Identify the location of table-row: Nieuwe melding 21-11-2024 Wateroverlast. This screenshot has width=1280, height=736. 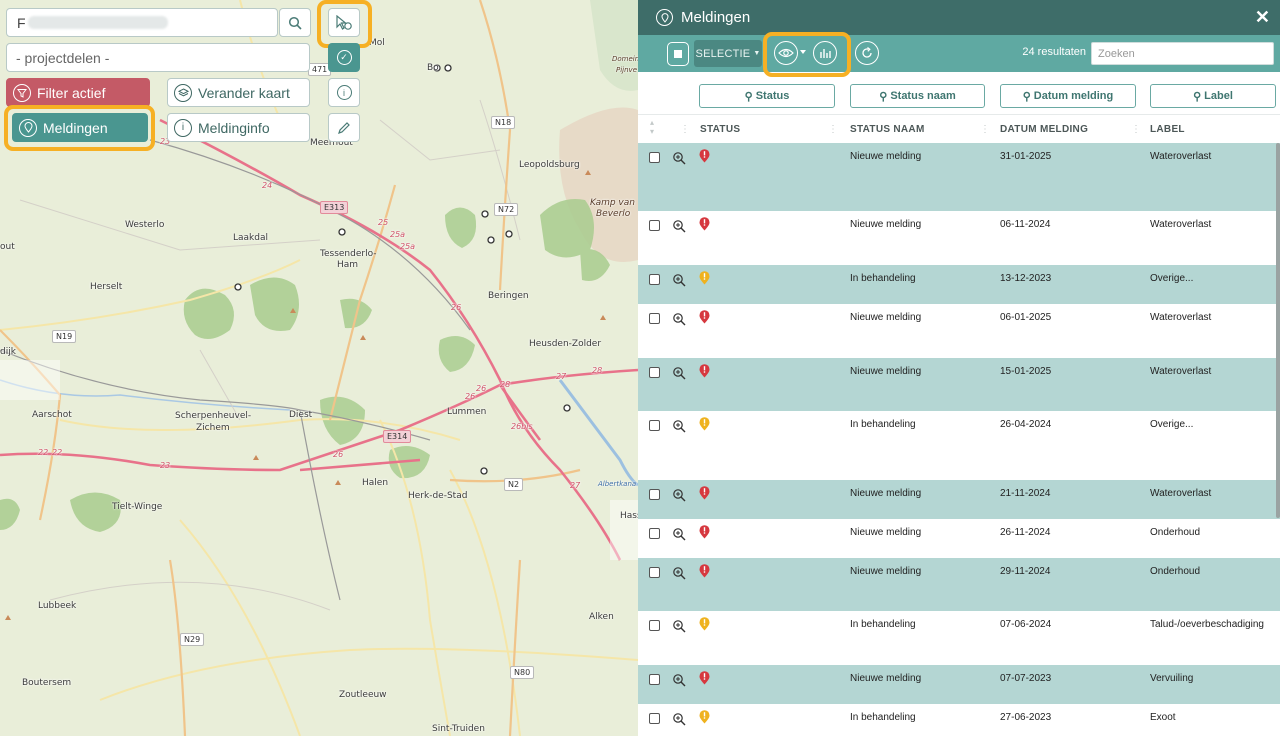
(959, 499).